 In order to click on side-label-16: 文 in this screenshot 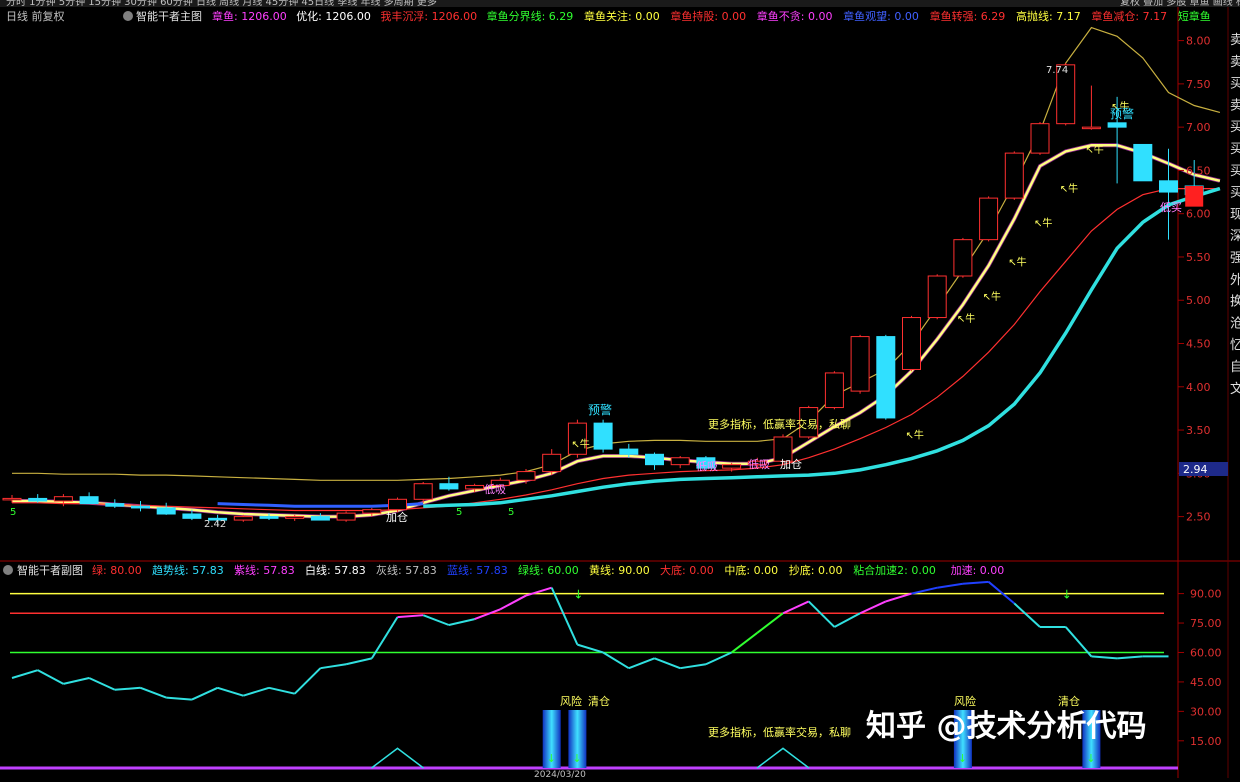, I will do `click(1235, 389)`.